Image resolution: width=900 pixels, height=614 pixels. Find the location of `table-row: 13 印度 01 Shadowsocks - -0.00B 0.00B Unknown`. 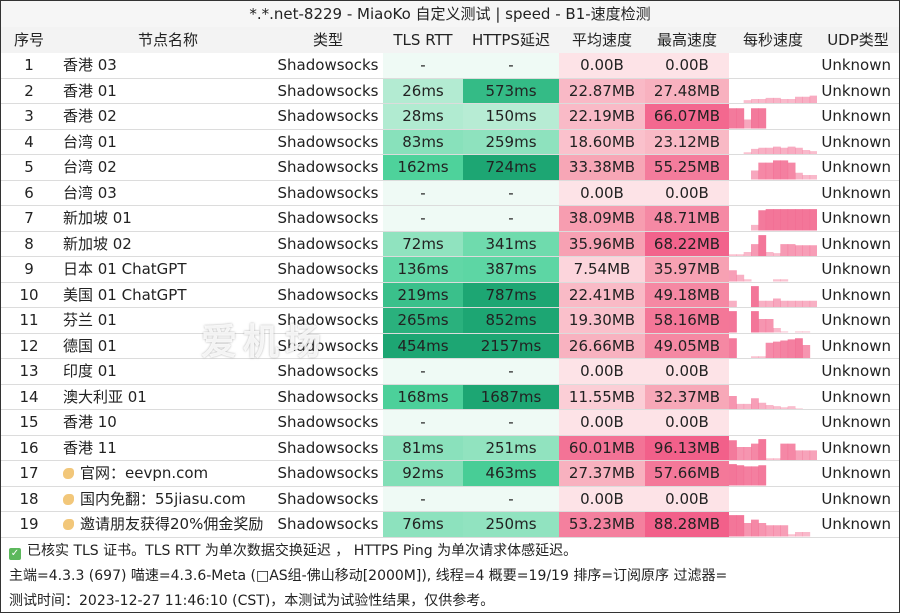

table-row: 13 印度 01 Shadowsocks - -0.00B 0.00B Unknown is located at coordinates (450, 372).